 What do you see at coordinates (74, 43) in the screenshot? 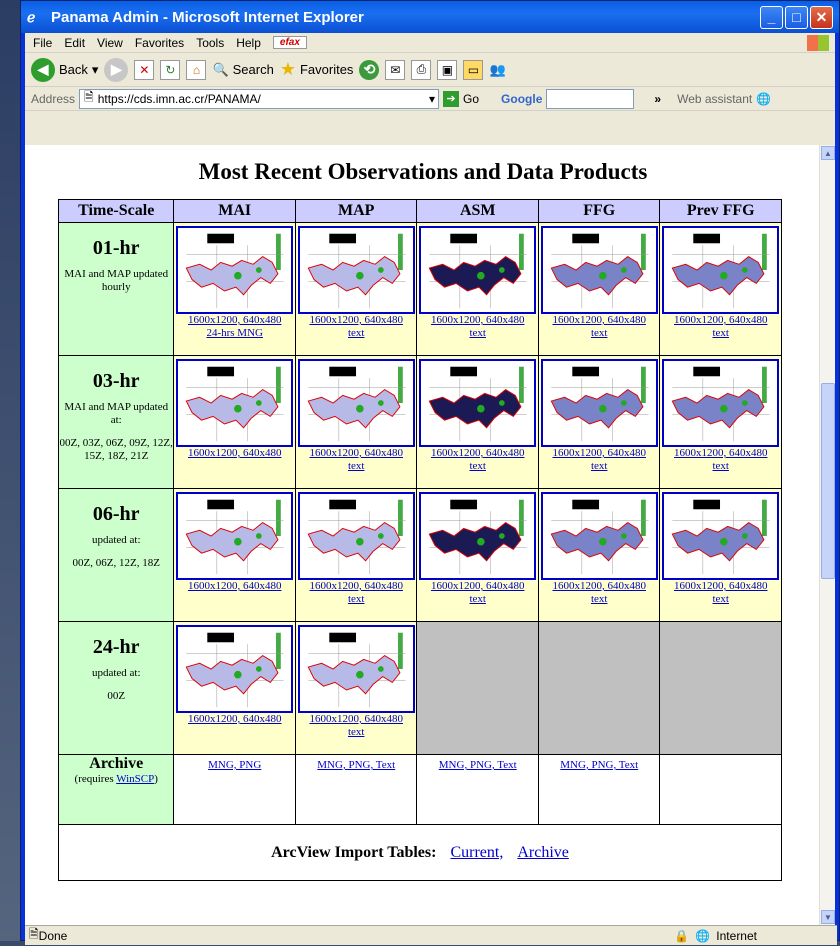
I see `menu-edit: Edit` at bounding box center [74, 43].